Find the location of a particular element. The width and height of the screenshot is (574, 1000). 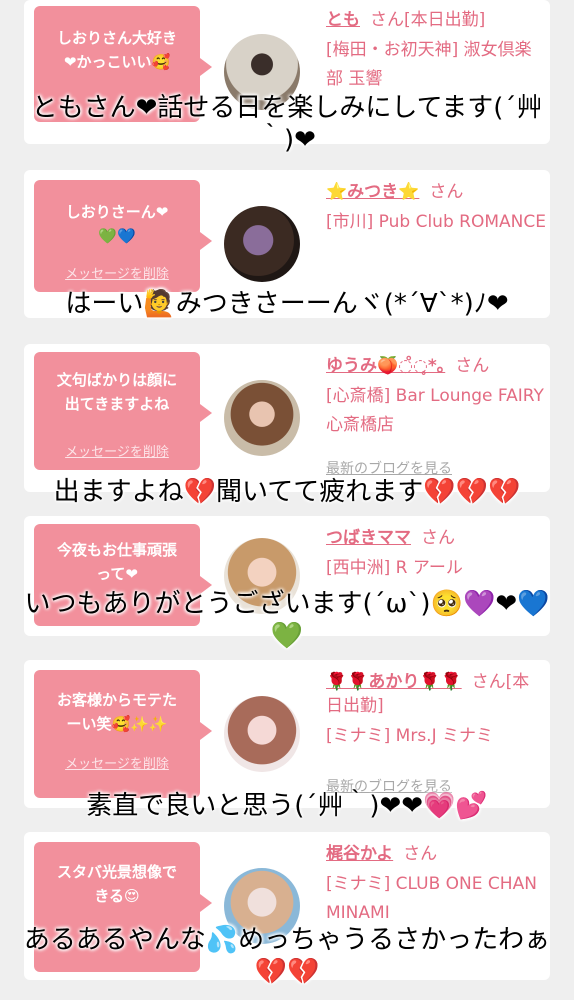

cast-name-link: つばきママ is located at coordinates (368, 538).